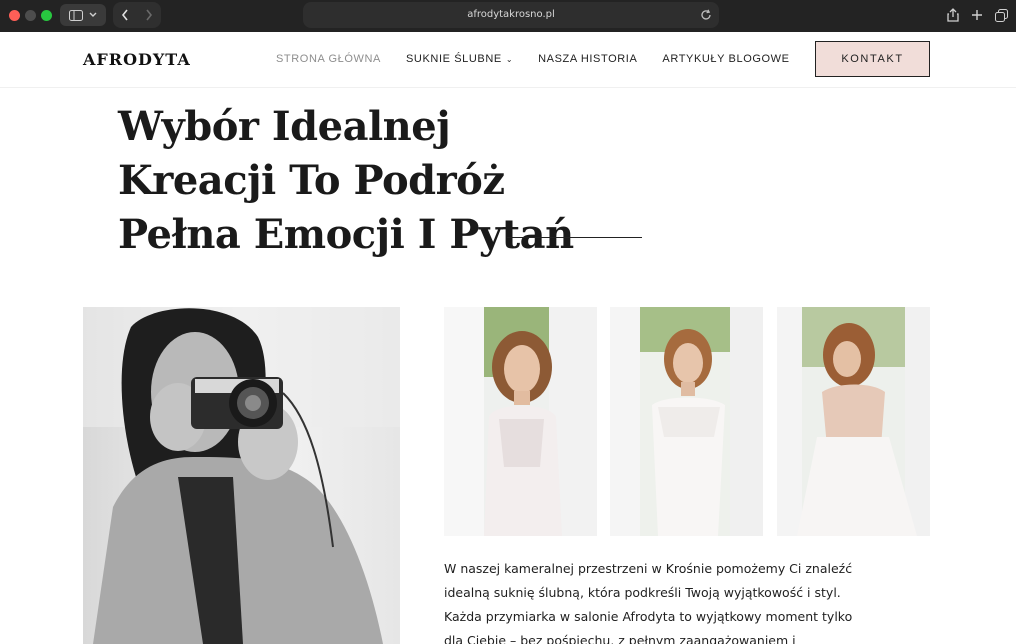 The height and width of the screenshot is (644, 1016). I want to click on chevron-right-icon, so click(149, 15).